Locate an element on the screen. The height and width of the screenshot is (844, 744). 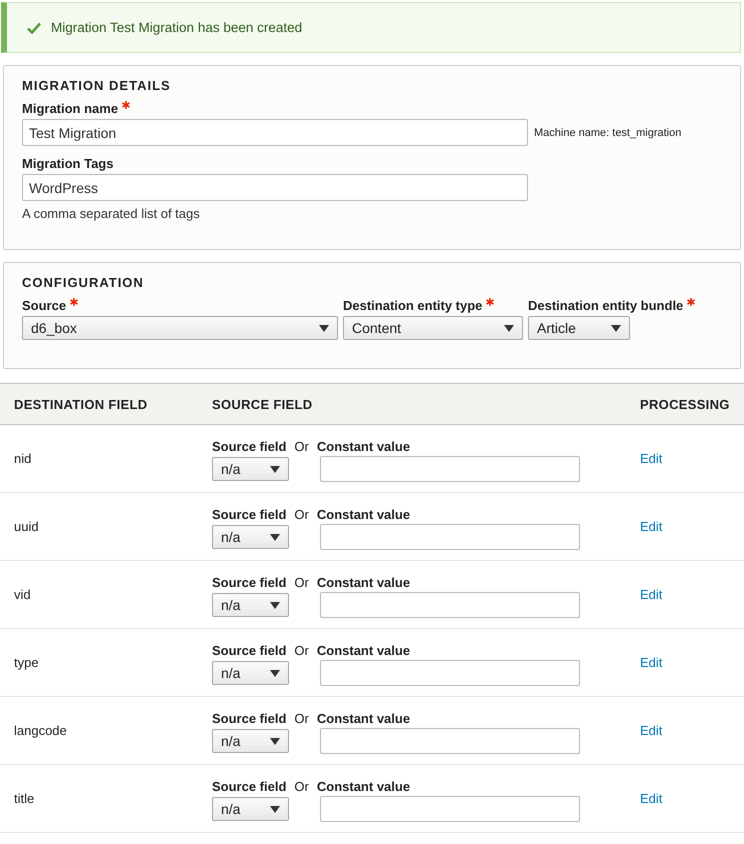
checkmark-icon is located at coordinates (34, 28).